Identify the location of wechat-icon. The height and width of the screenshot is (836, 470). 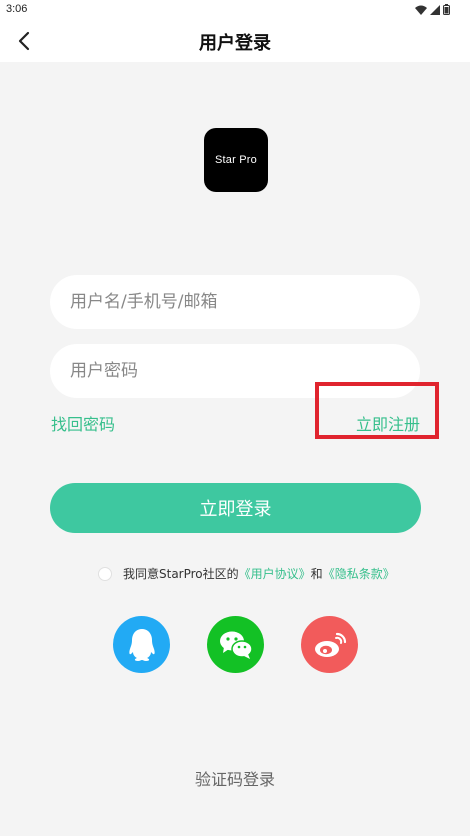
(236, 645).